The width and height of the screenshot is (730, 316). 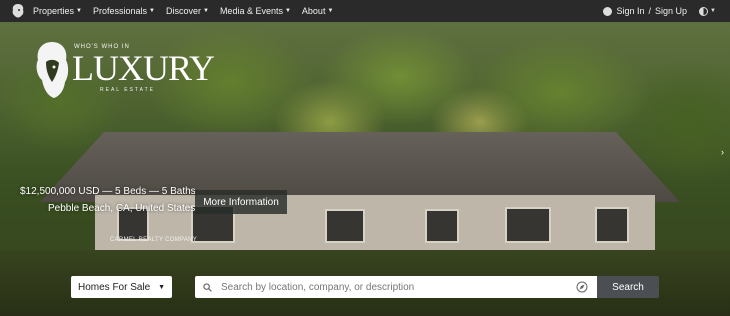 I want to click on brand-tagline: WHO'S WHO IN, so click(x=102, y=47).